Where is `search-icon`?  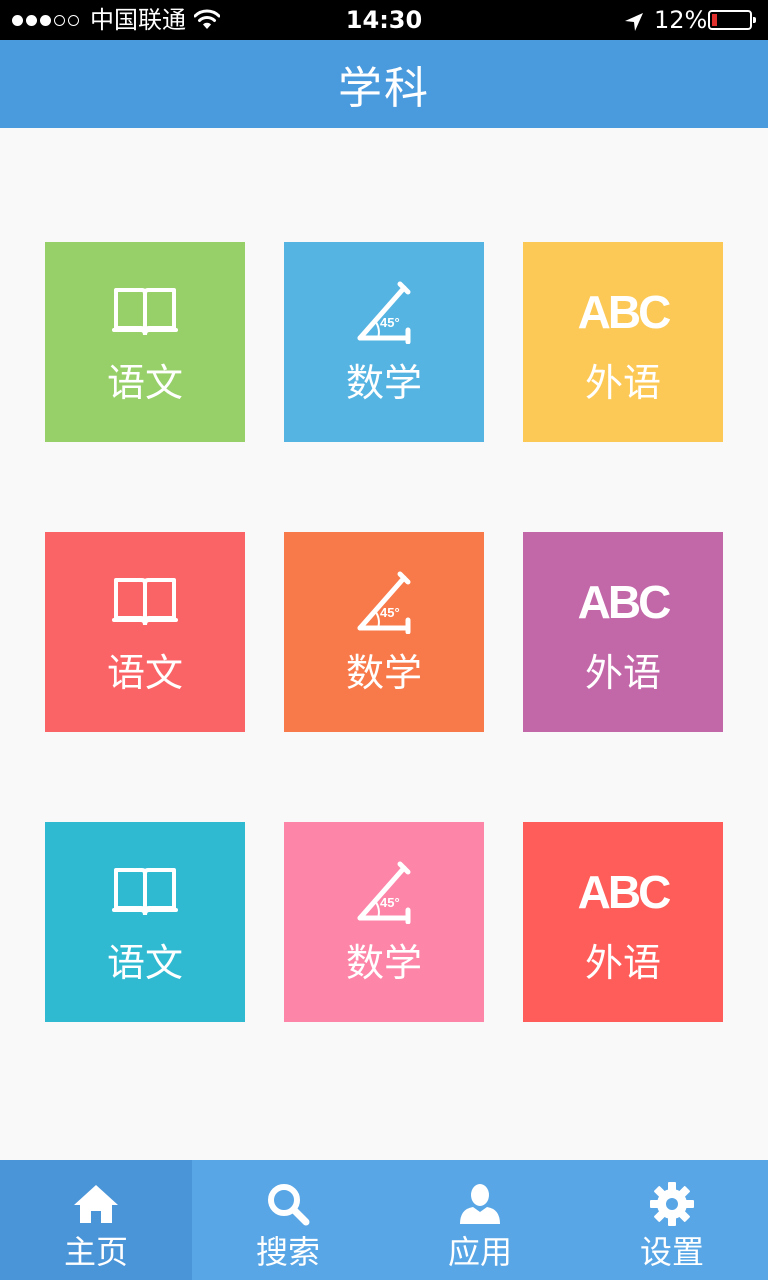 search-icon is located at coordinates (288, 1204).